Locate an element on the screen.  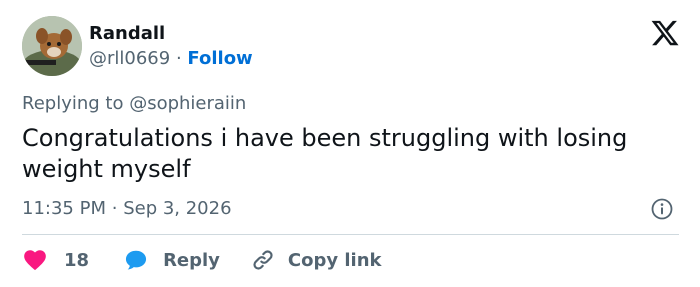
author-handle: @rll0669 is located at coordinates (129, 58).